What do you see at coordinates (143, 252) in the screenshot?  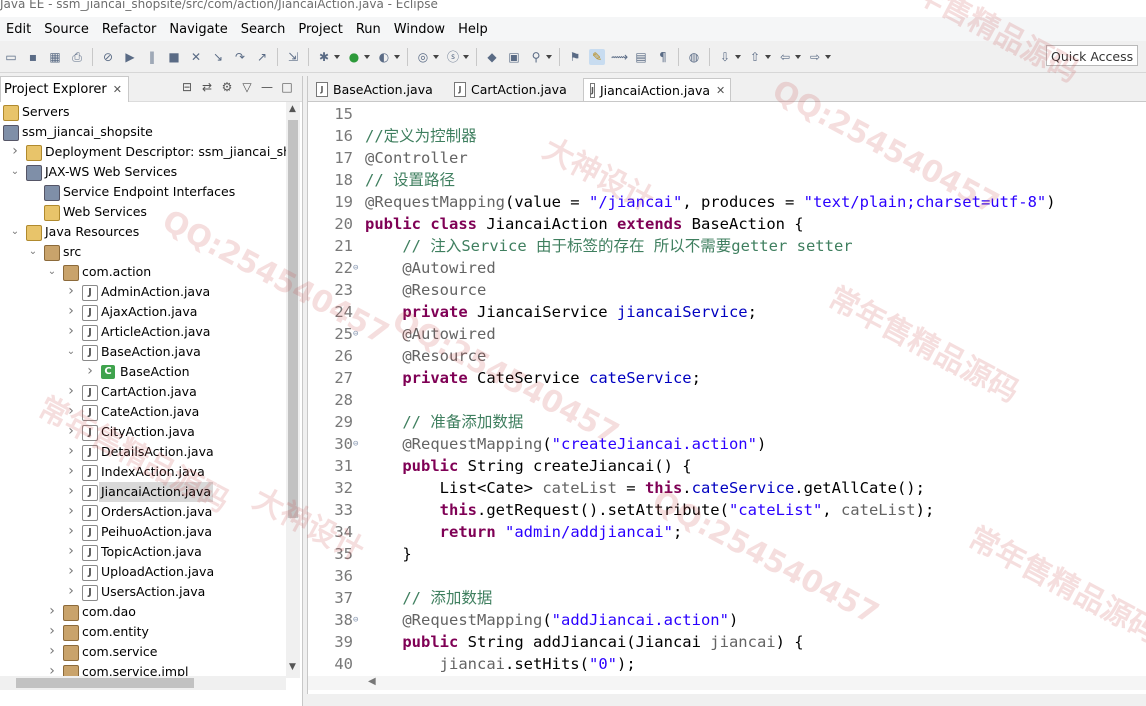 I see `tree-item: ⌄ src` at bounding box center [143, 252].